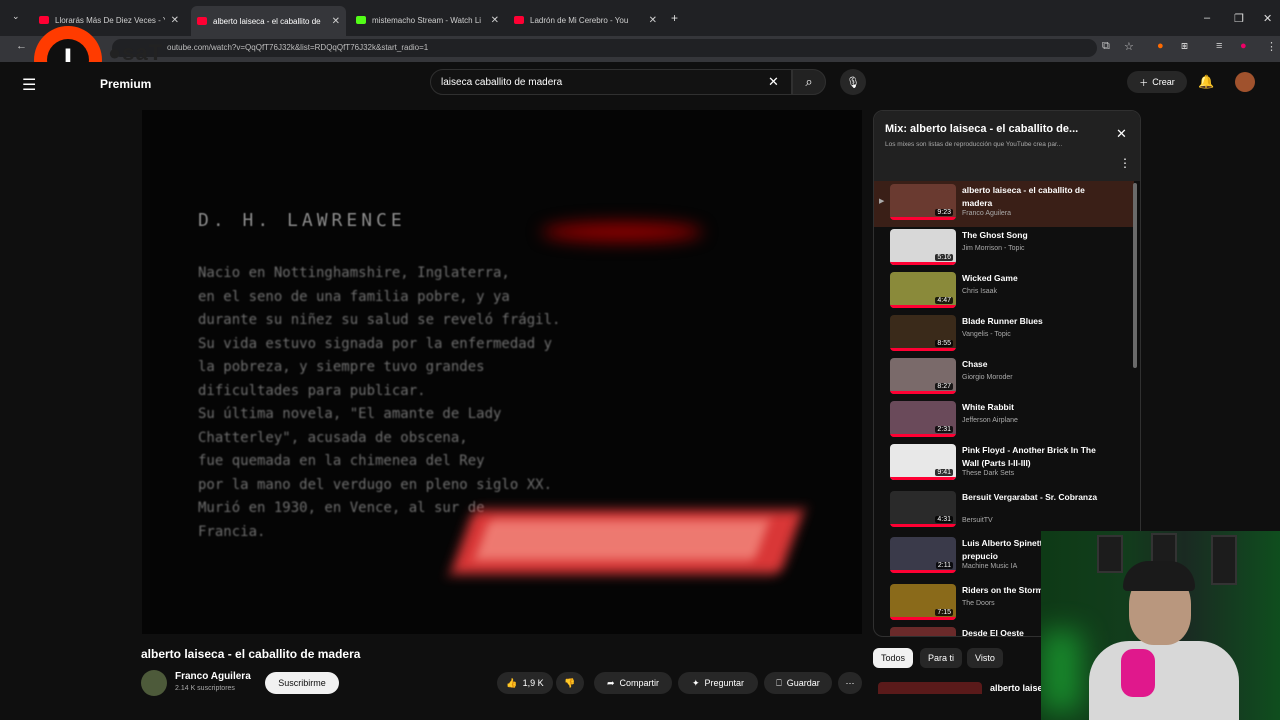 The width and height of the screenshot is (1280, 720). I want to click on playlist-thumbnail, so click(923, 631).